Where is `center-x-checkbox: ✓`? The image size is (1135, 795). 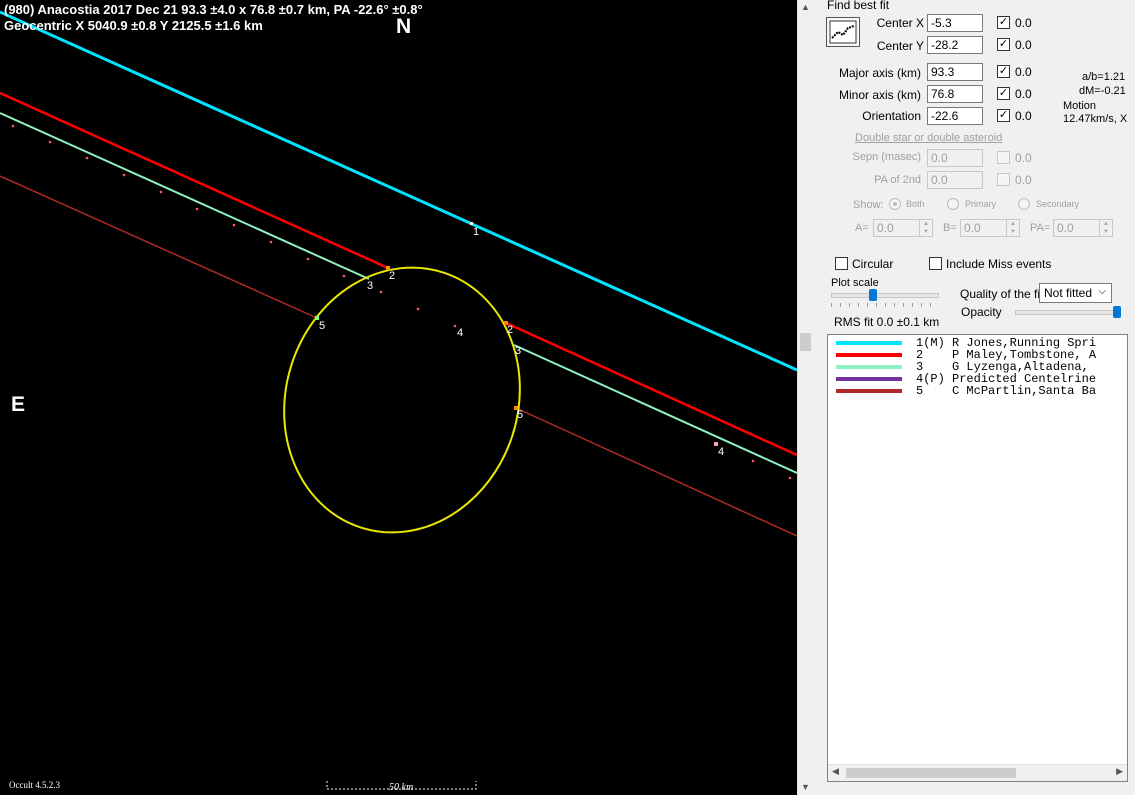
center-x-checkbox: ✓ is located at coordinates (1003, 22).